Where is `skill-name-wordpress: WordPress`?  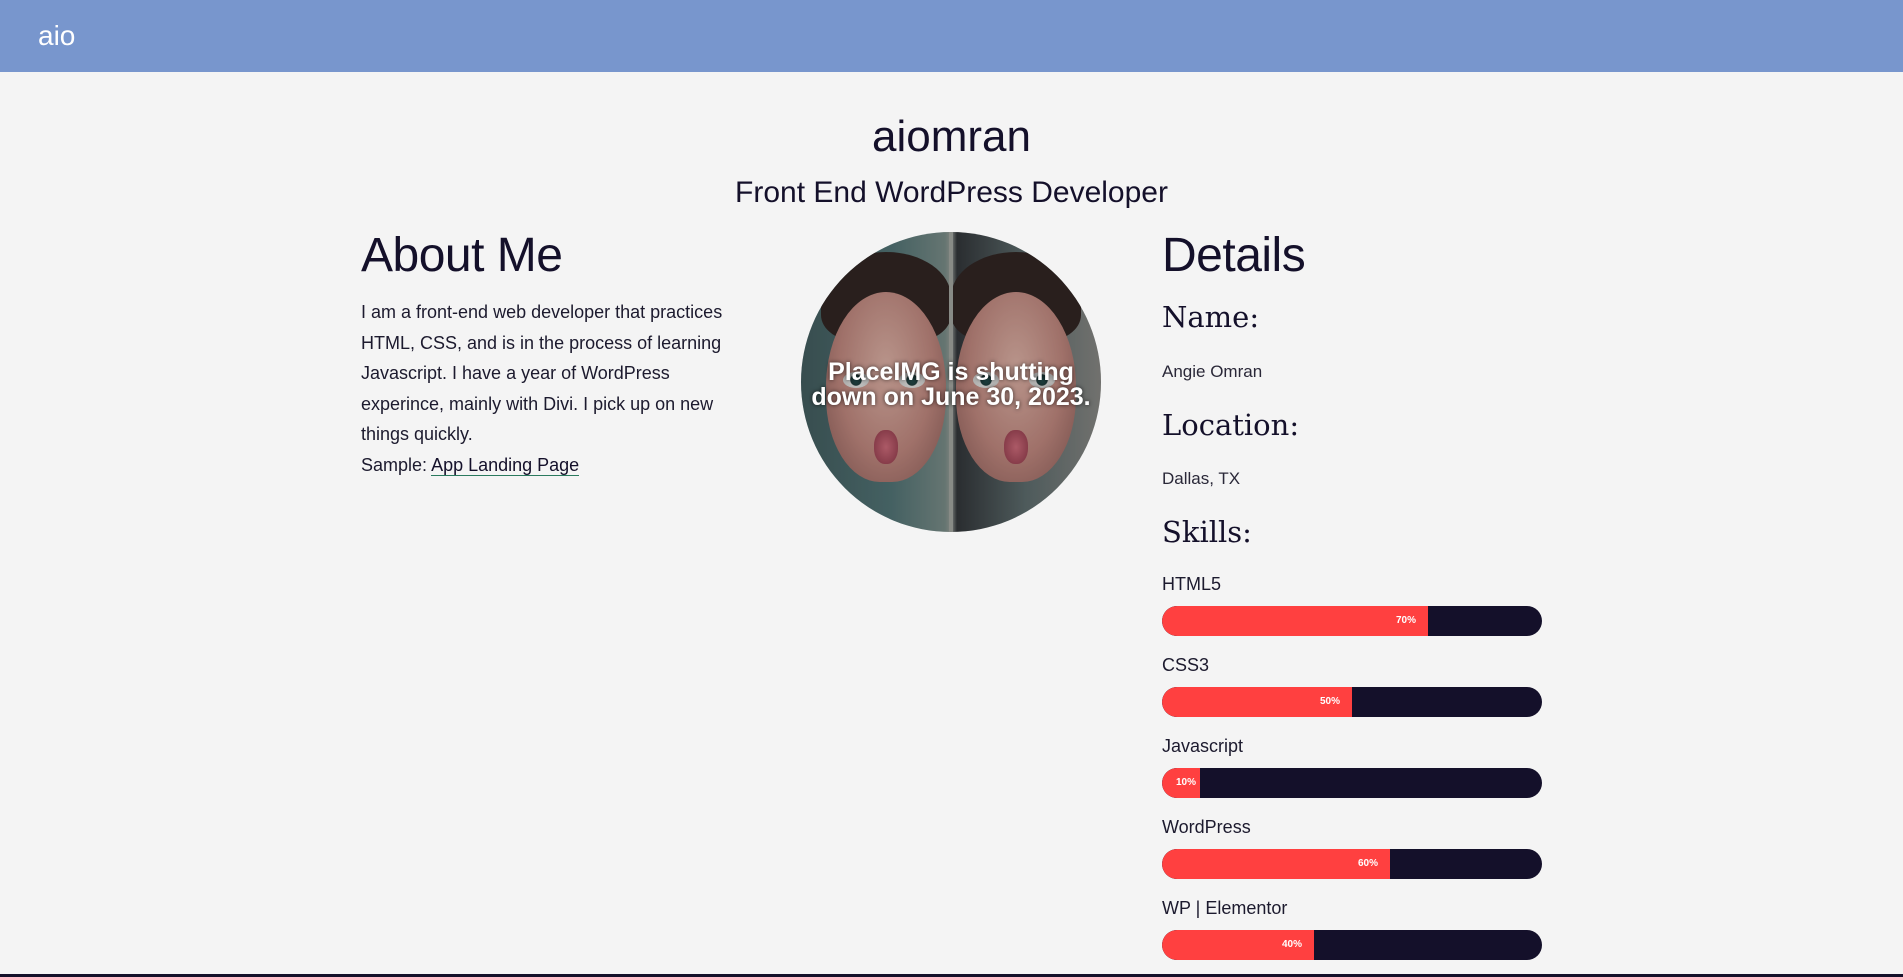
skill-name-wordpress: WordPress is located at coordinates (1206, 827).